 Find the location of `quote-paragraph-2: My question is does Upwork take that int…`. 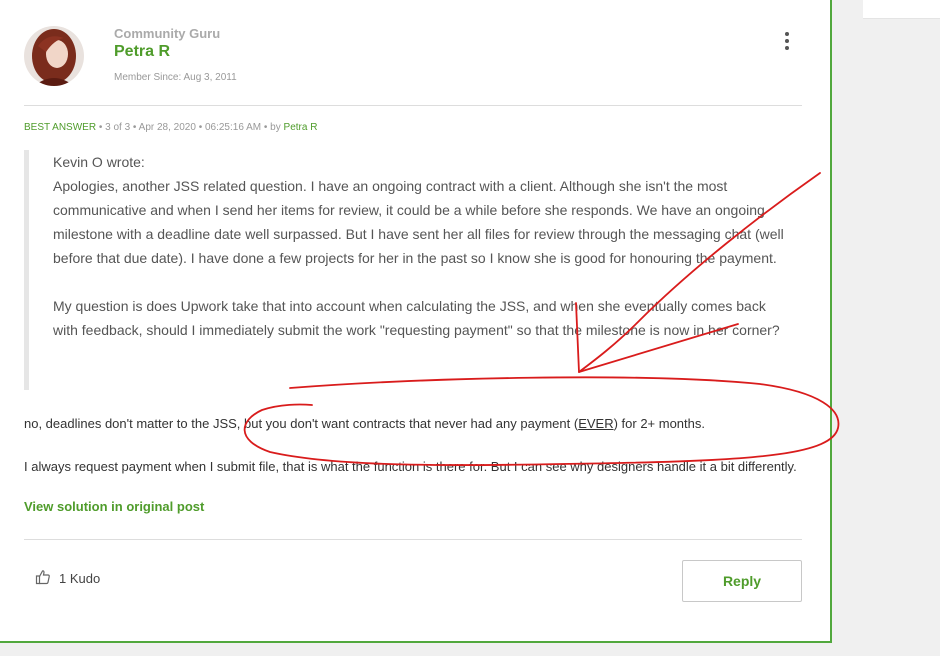

quote-paragraph-2: My question is does Upwork take that int… is located at coordinates (416, 318).